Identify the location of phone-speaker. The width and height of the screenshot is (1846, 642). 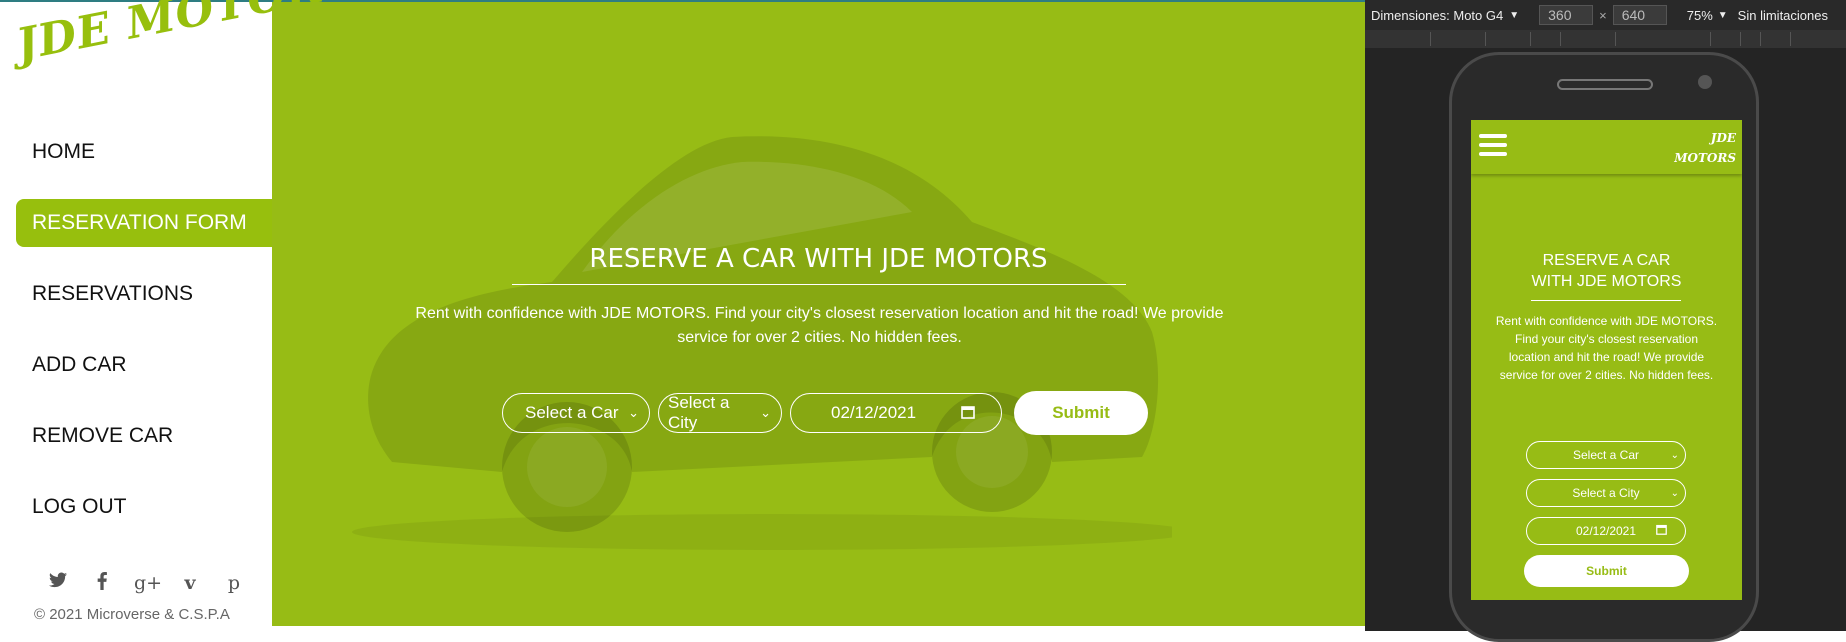
(1605, 84).